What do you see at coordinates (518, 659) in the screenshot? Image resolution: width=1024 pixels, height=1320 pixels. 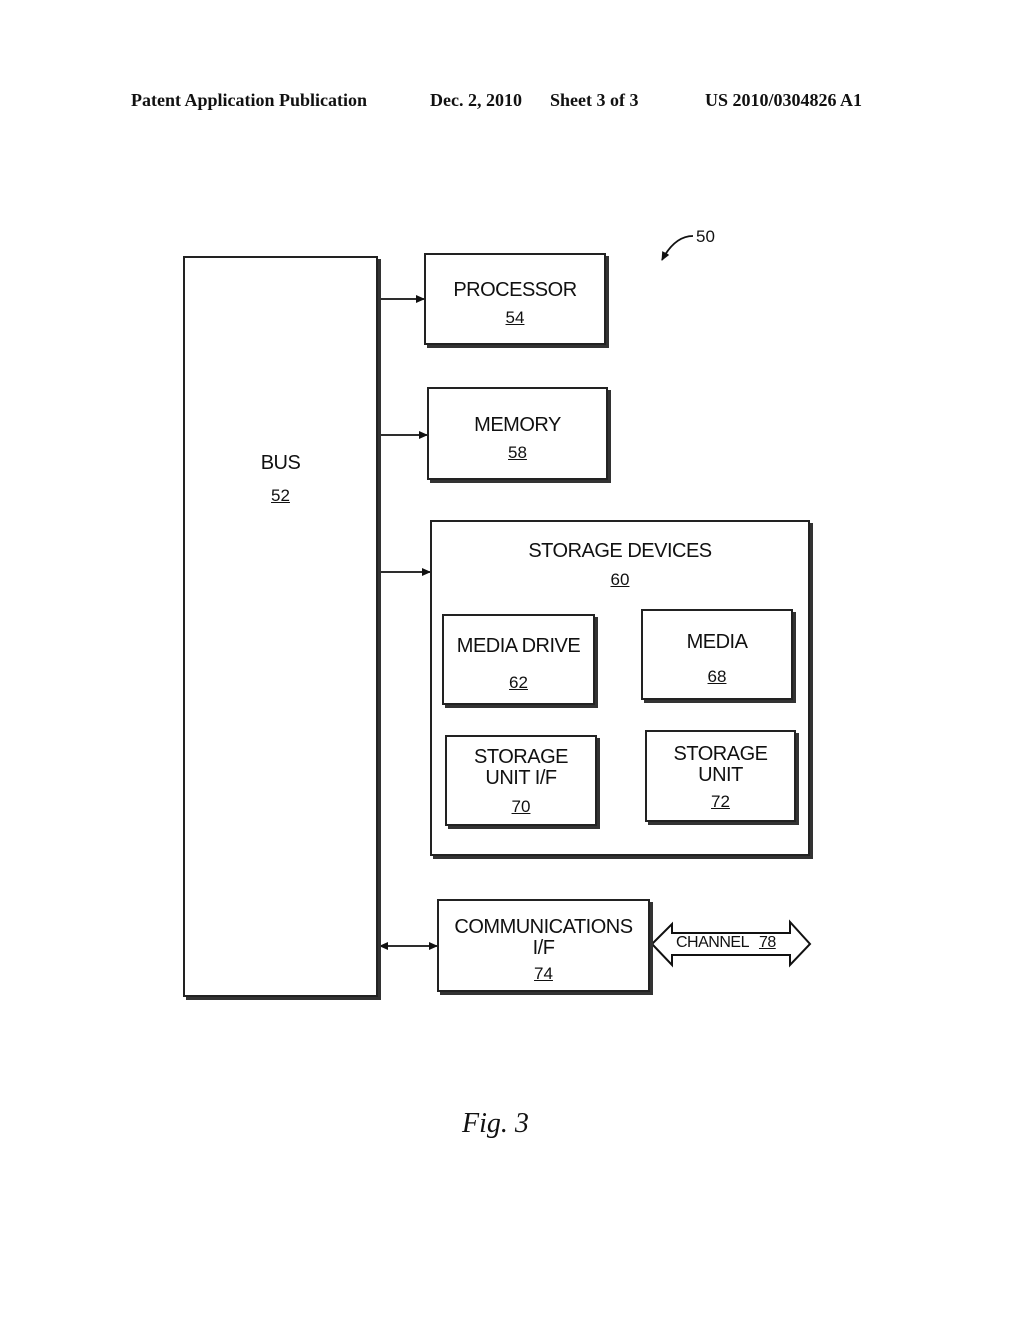 I see `media-drive-block: MEDIA DRIVE 62` at bounding box center [518, 659].